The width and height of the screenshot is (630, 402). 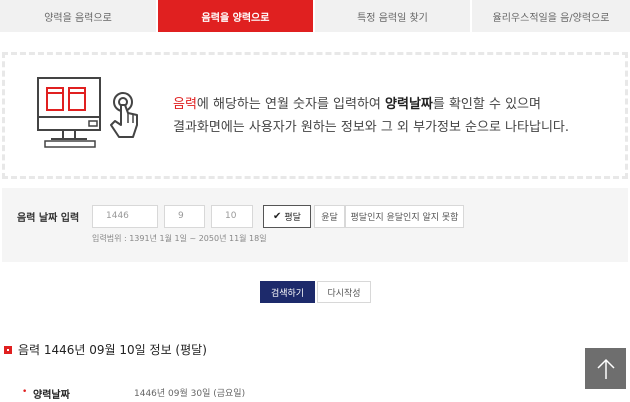 I want to click on tab-julian-to-lunar-solar: 율리우스적일을 음/양력으로, so click(x=551, y=16).